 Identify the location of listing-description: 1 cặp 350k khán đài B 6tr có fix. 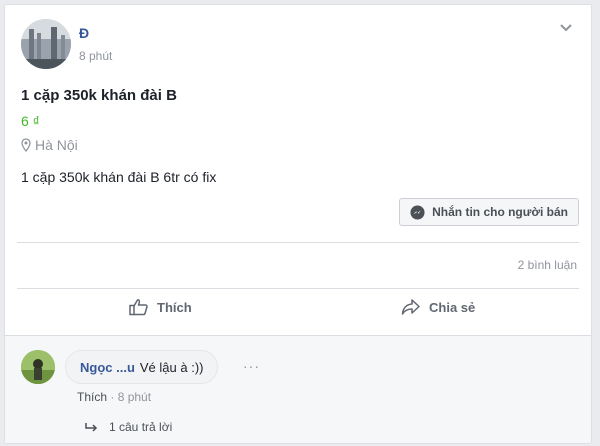
(119, 177).